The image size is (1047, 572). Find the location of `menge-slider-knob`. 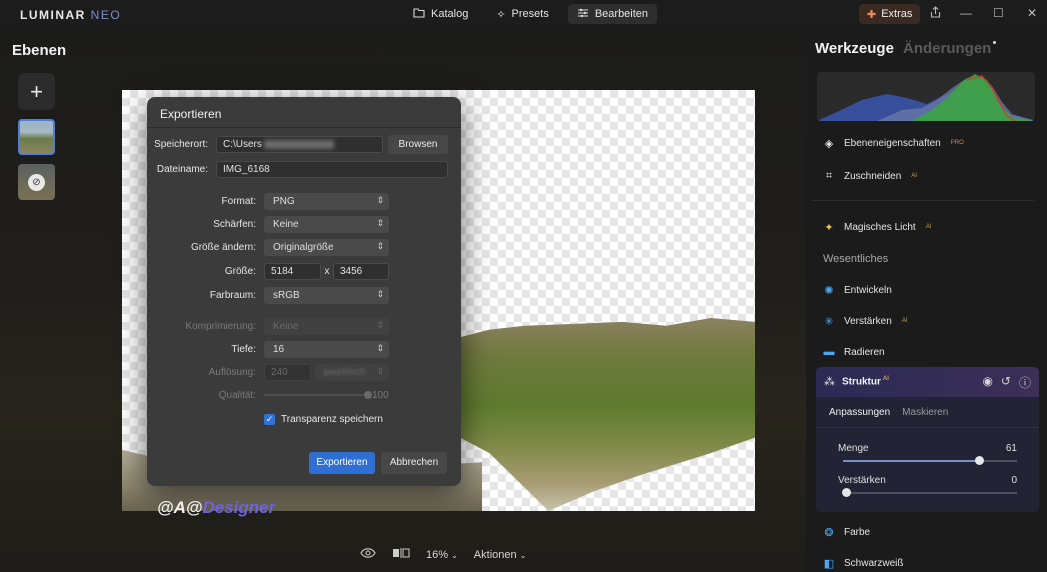

menge-slider-knob is located at coordinates (979, 460).